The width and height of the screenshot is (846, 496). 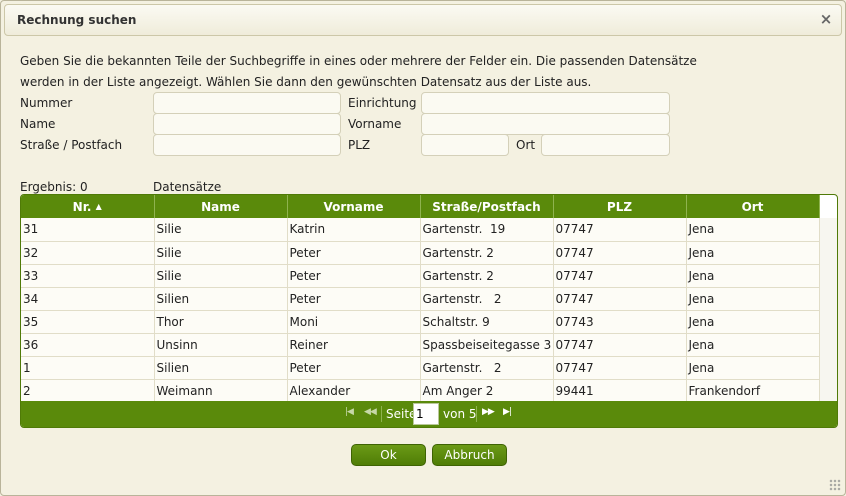 I want to click on table-cell: Am Anger 2, so click(x=487, y=391).